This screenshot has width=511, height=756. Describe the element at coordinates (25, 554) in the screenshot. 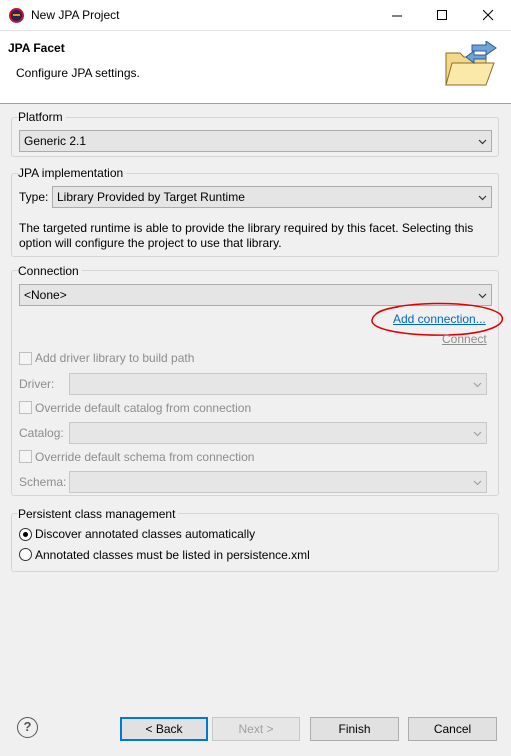

I see `listed-classes-radio` at that location.